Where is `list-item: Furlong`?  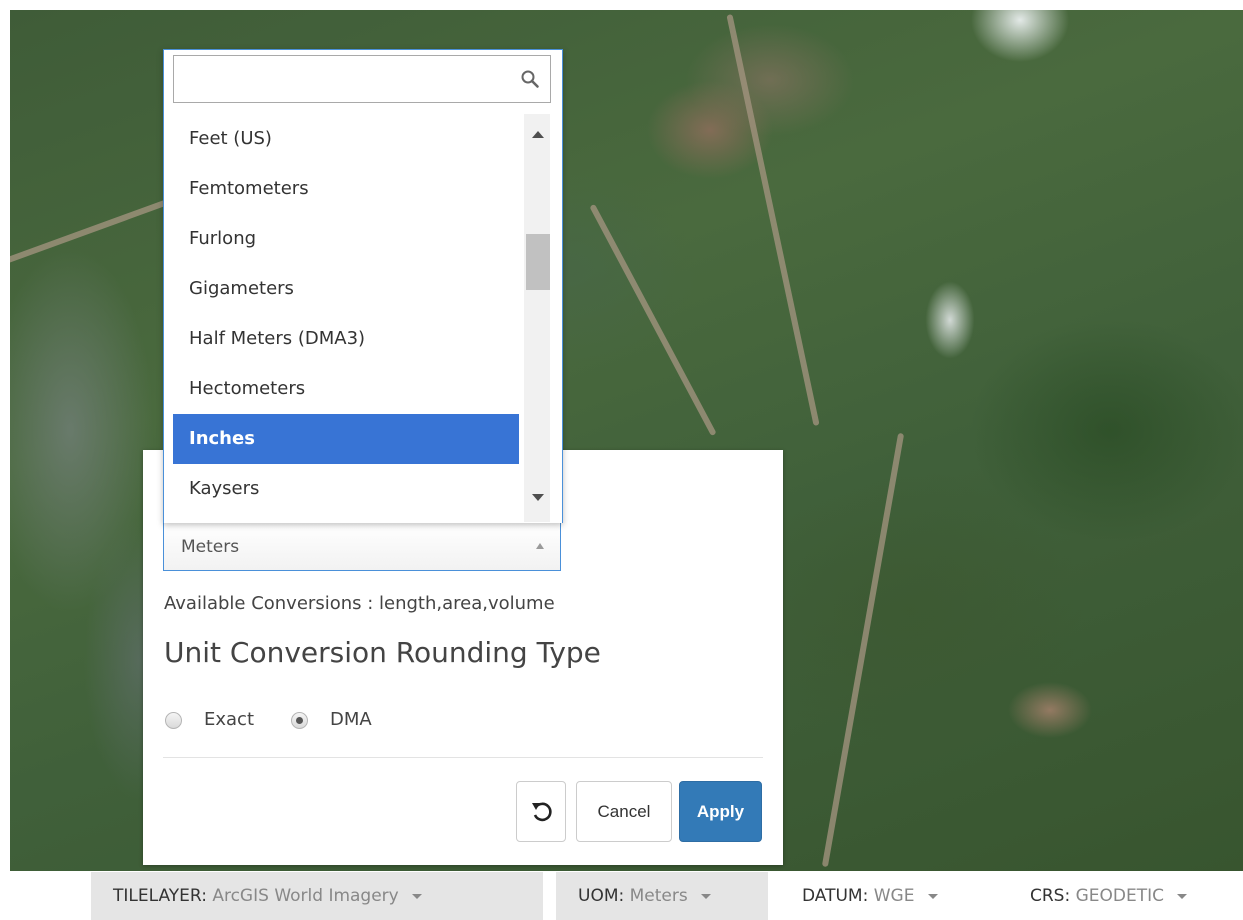
list-item: Furlong is located at coordinates (346, 239).